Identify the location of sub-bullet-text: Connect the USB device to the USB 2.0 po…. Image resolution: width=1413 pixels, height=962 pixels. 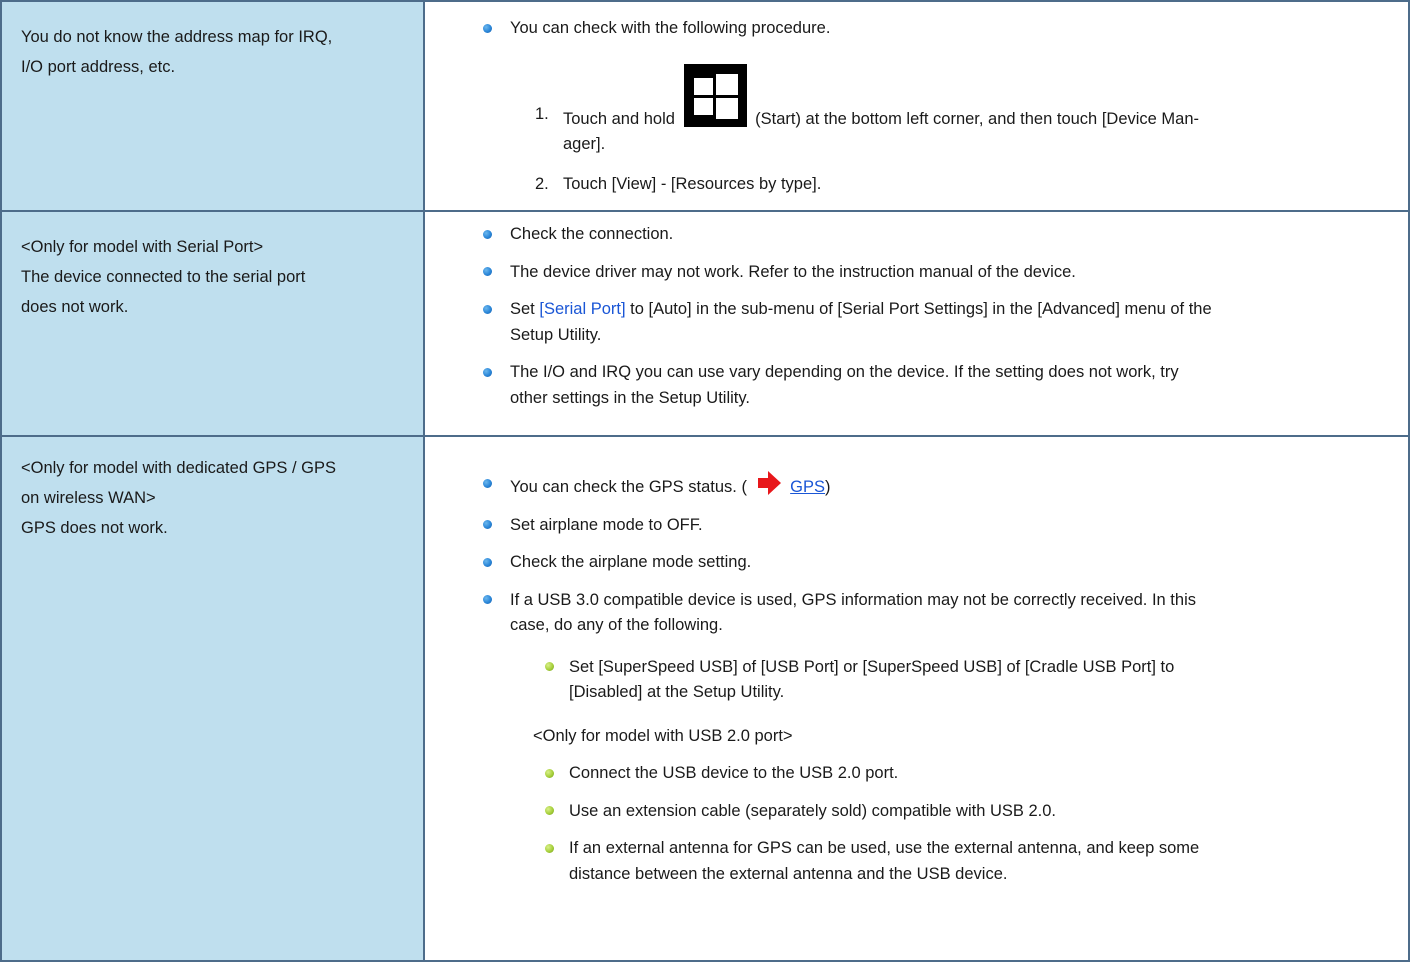
(734, 773).